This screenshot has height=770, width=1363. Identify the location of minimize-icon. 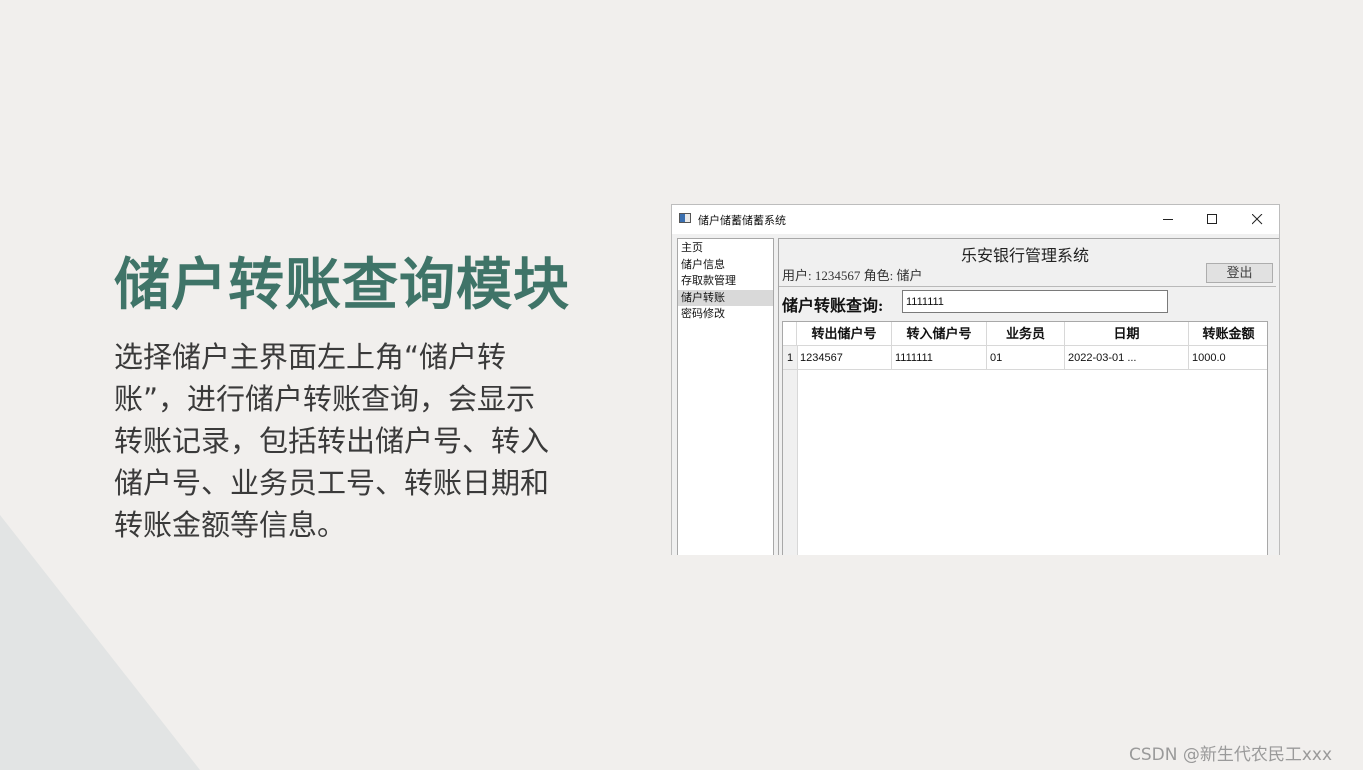
(1168, 219).